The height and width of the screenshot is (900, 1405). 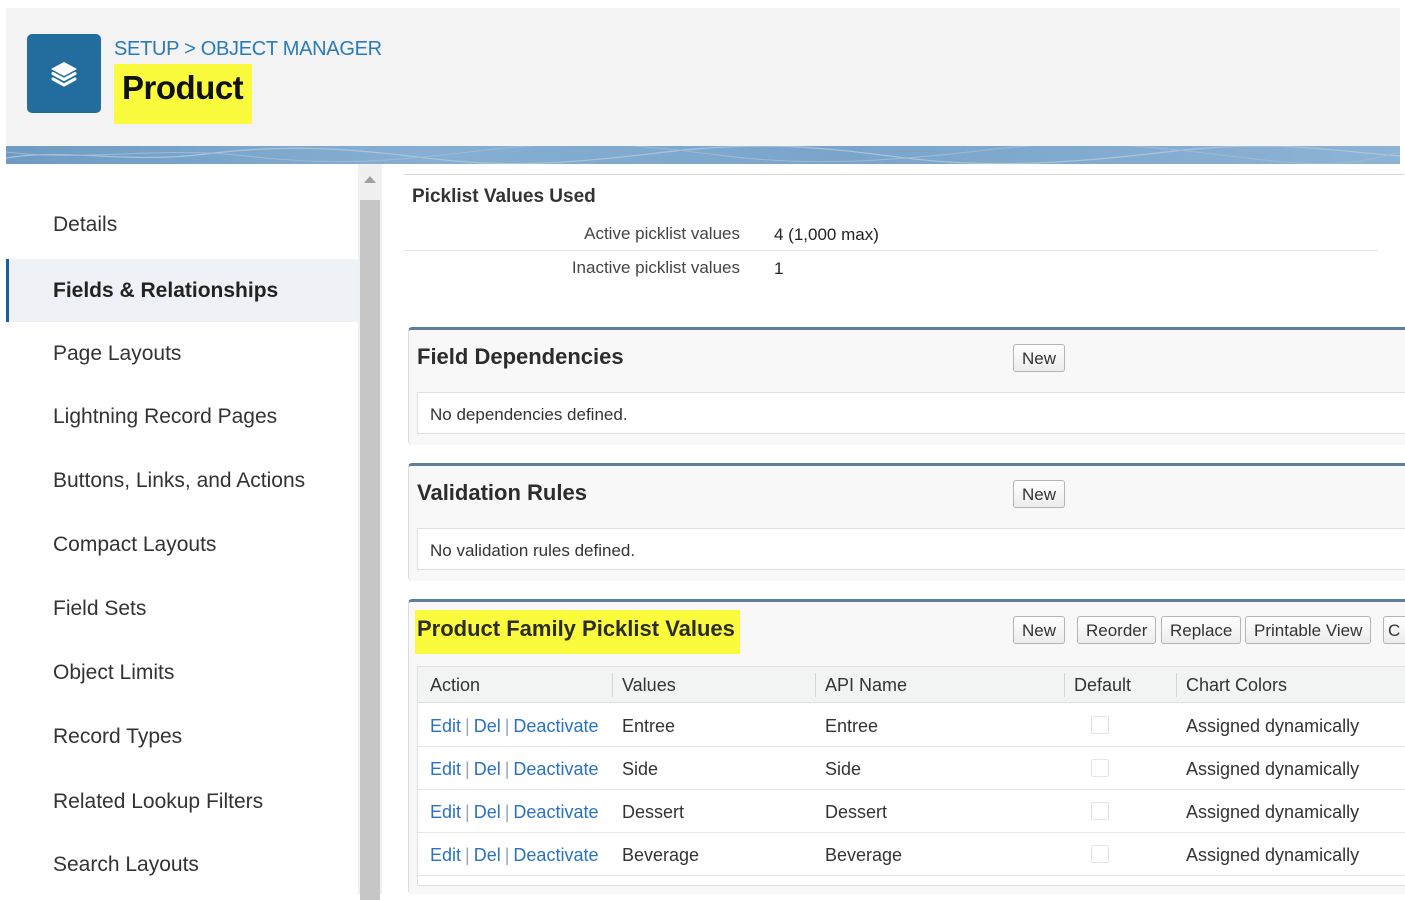 What do you see at coordinates (158, 801) in the screenshot?
I see `sidebar-item-label: Related Lookup Filters` at bounding box center [158, 801].